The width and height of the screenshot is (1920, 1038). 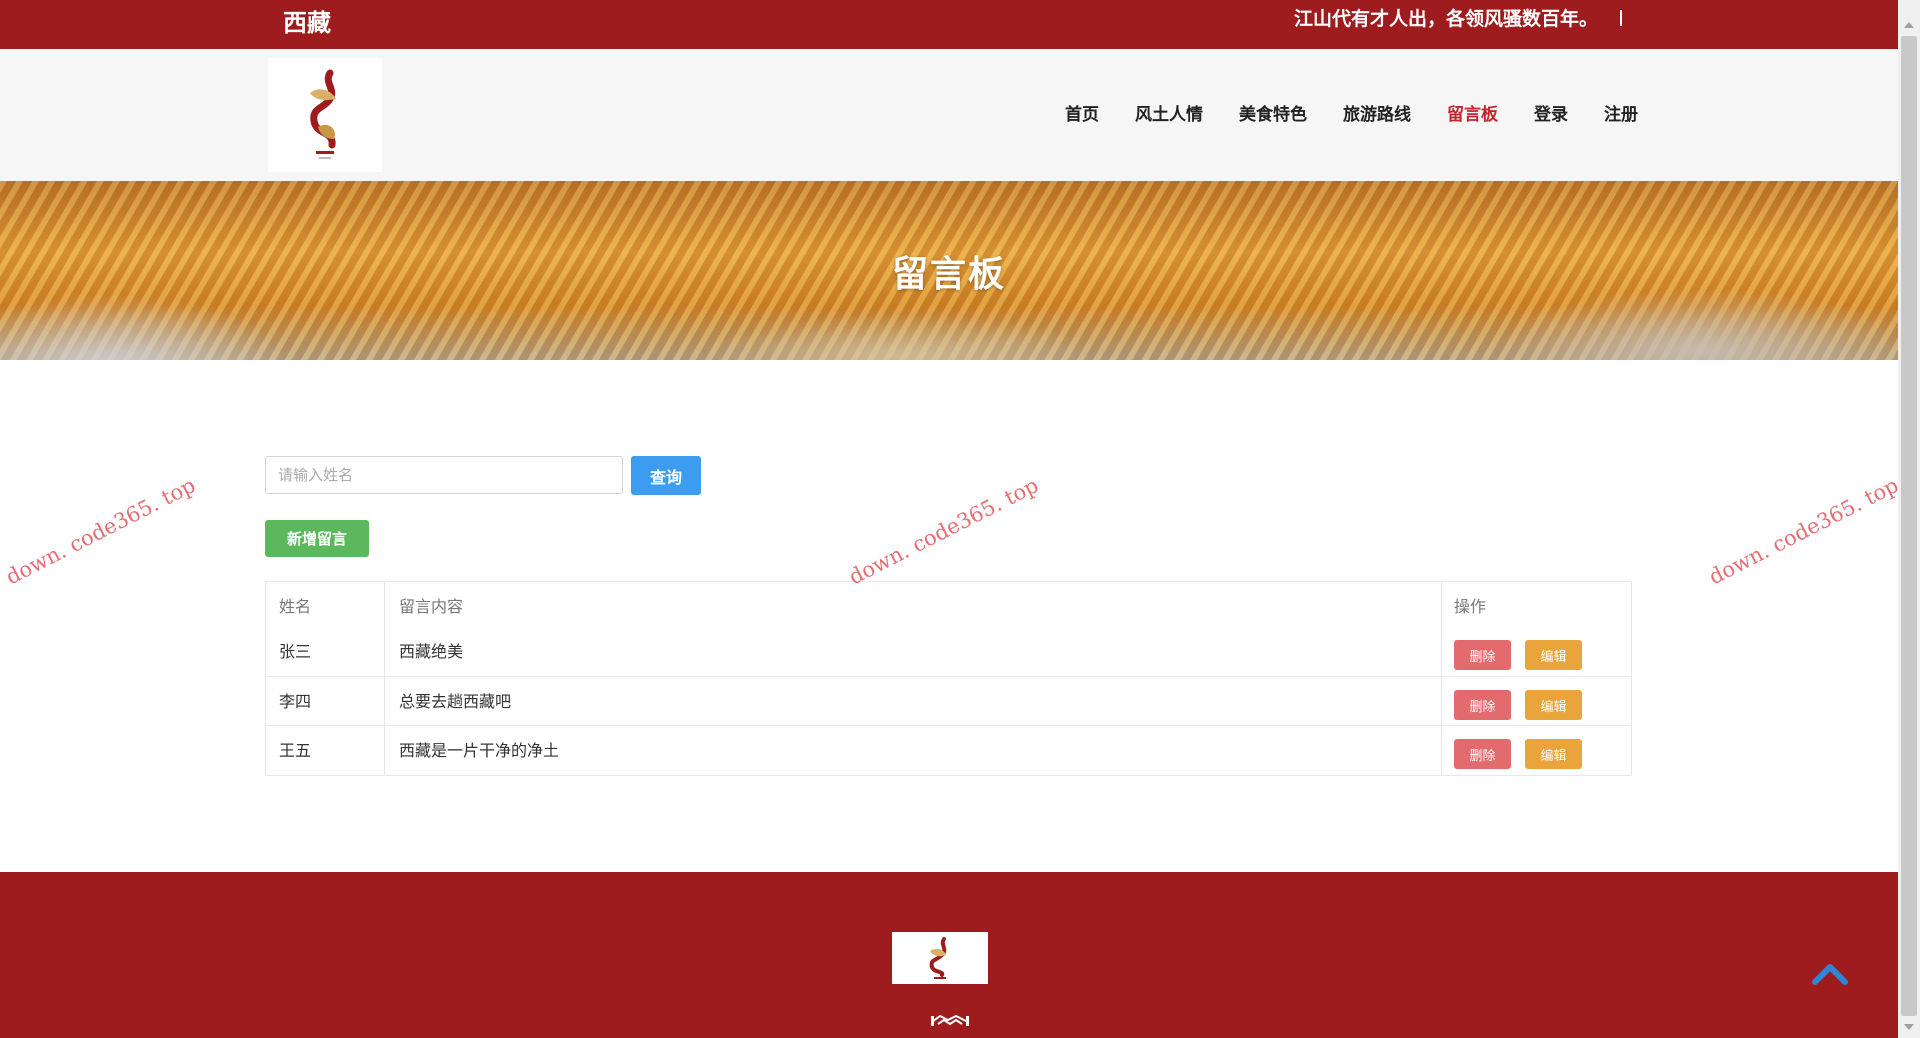 I want to click on site-slogan: 江山代有才人出，各领风骚数百年。, so click(x=1445, y=19).